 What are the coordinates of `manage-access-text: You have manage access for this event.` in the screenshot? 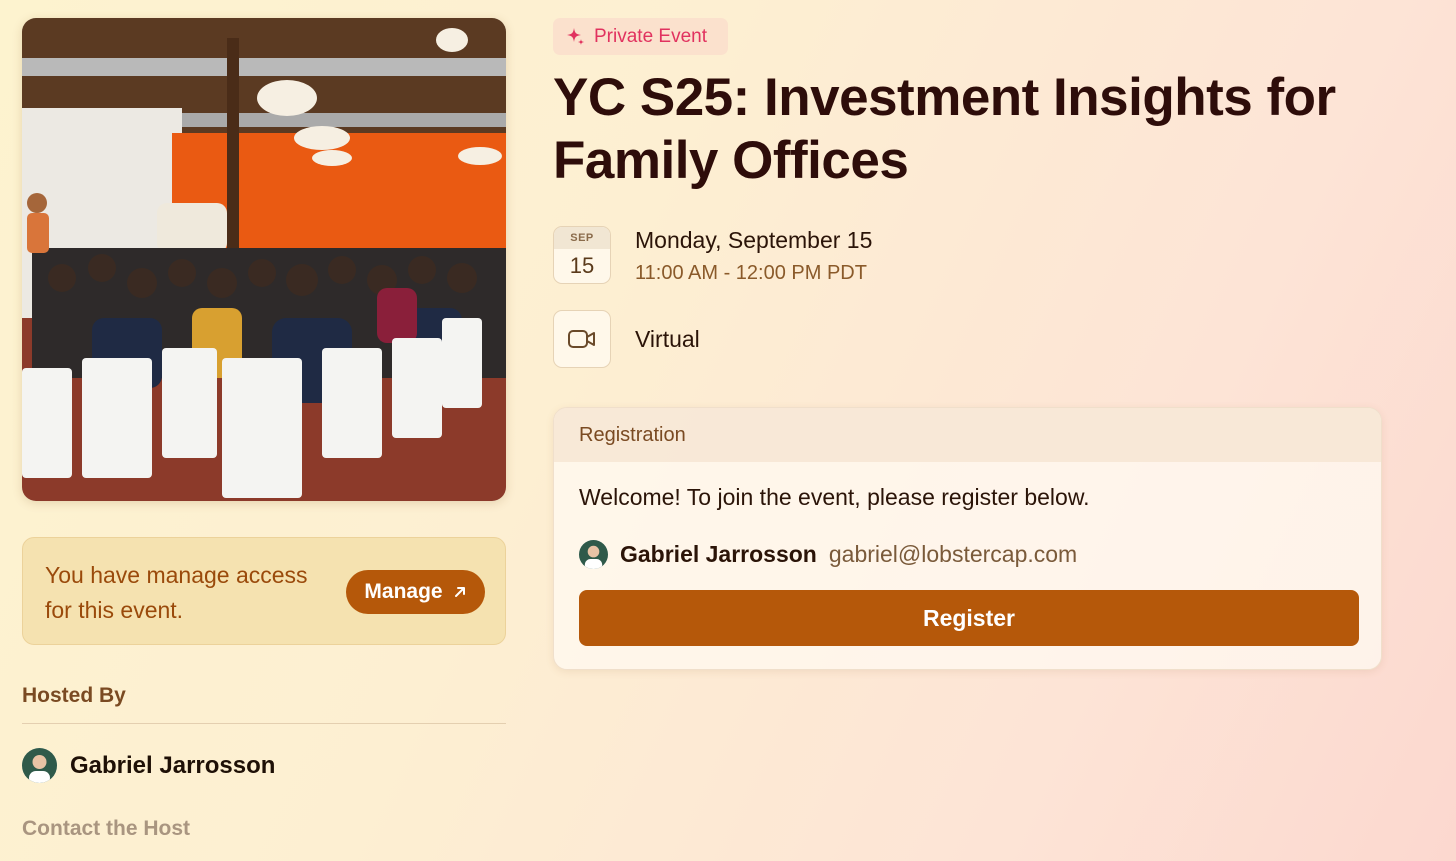 It's located at (176, 592).